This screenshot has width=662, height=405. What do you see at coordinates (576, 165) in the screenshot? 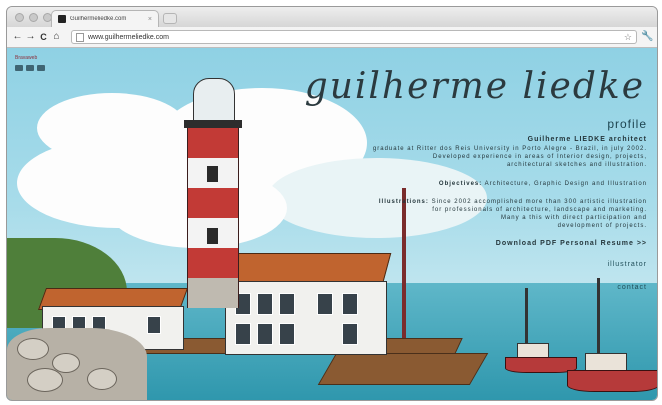
I see `bio-line: architectural sketches and illustration.` at bounding box center [576, 165].